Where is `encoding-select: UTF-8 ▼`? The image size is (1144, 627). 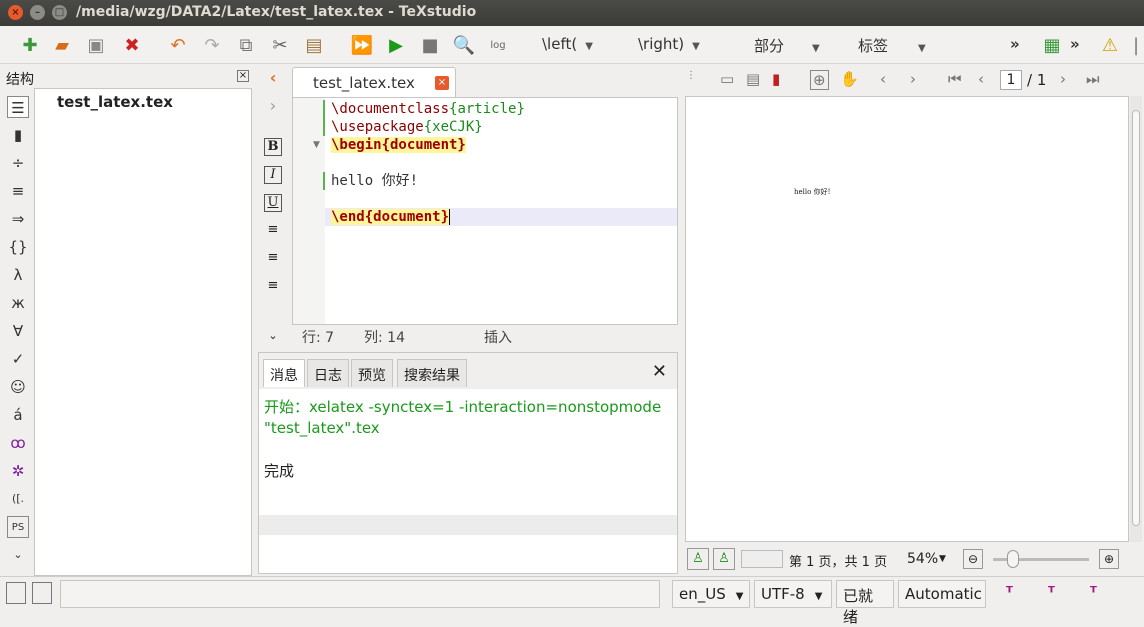 encoding-select: UTF-8 ▼ is located at coordinates (793, 594).